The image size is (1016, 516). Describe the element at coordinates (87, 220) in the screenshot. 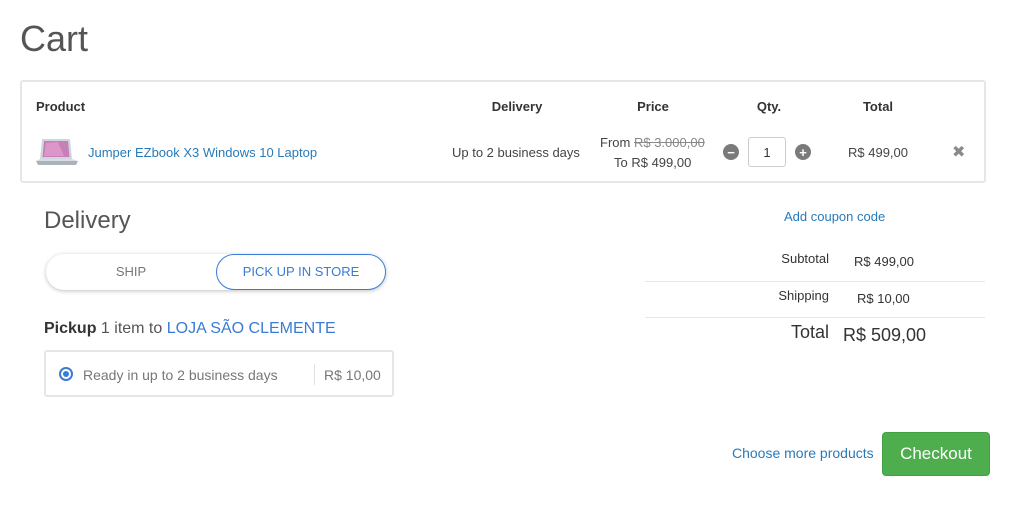

I see `delivery-heading: Delivery` at that location.